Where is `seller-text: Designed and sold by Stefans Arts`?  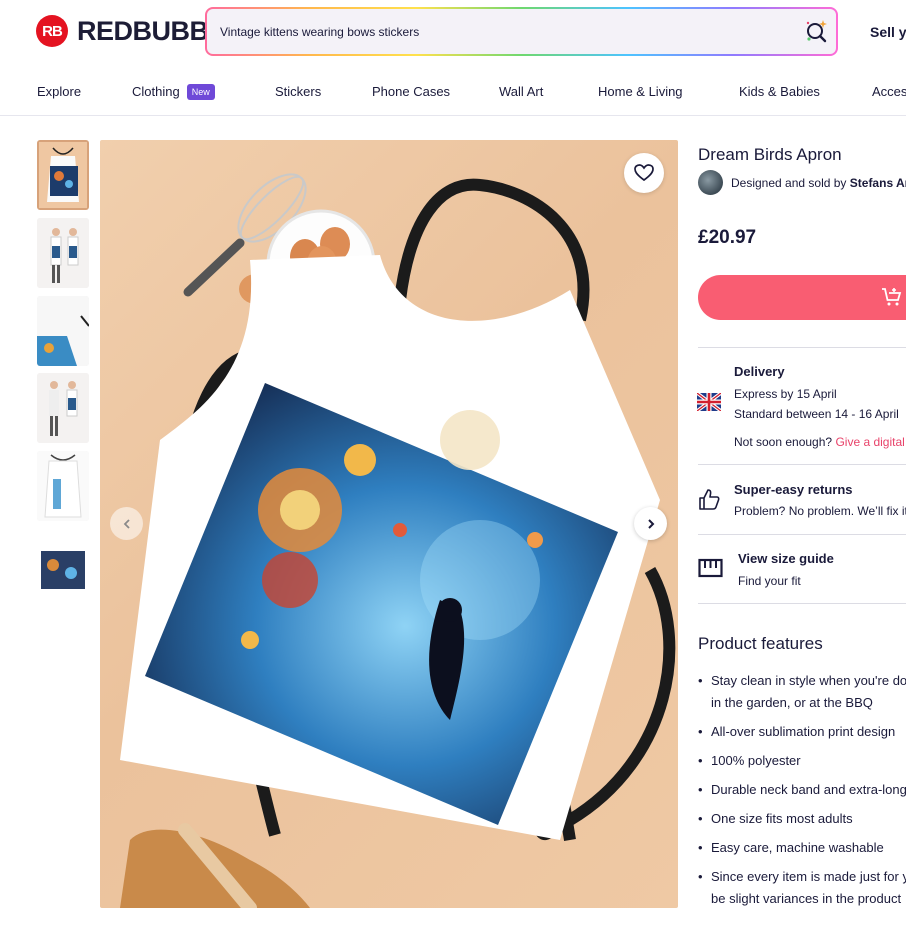
seller-text: Designed and sold by Stefans Arts is located at coordinates (818, 183).